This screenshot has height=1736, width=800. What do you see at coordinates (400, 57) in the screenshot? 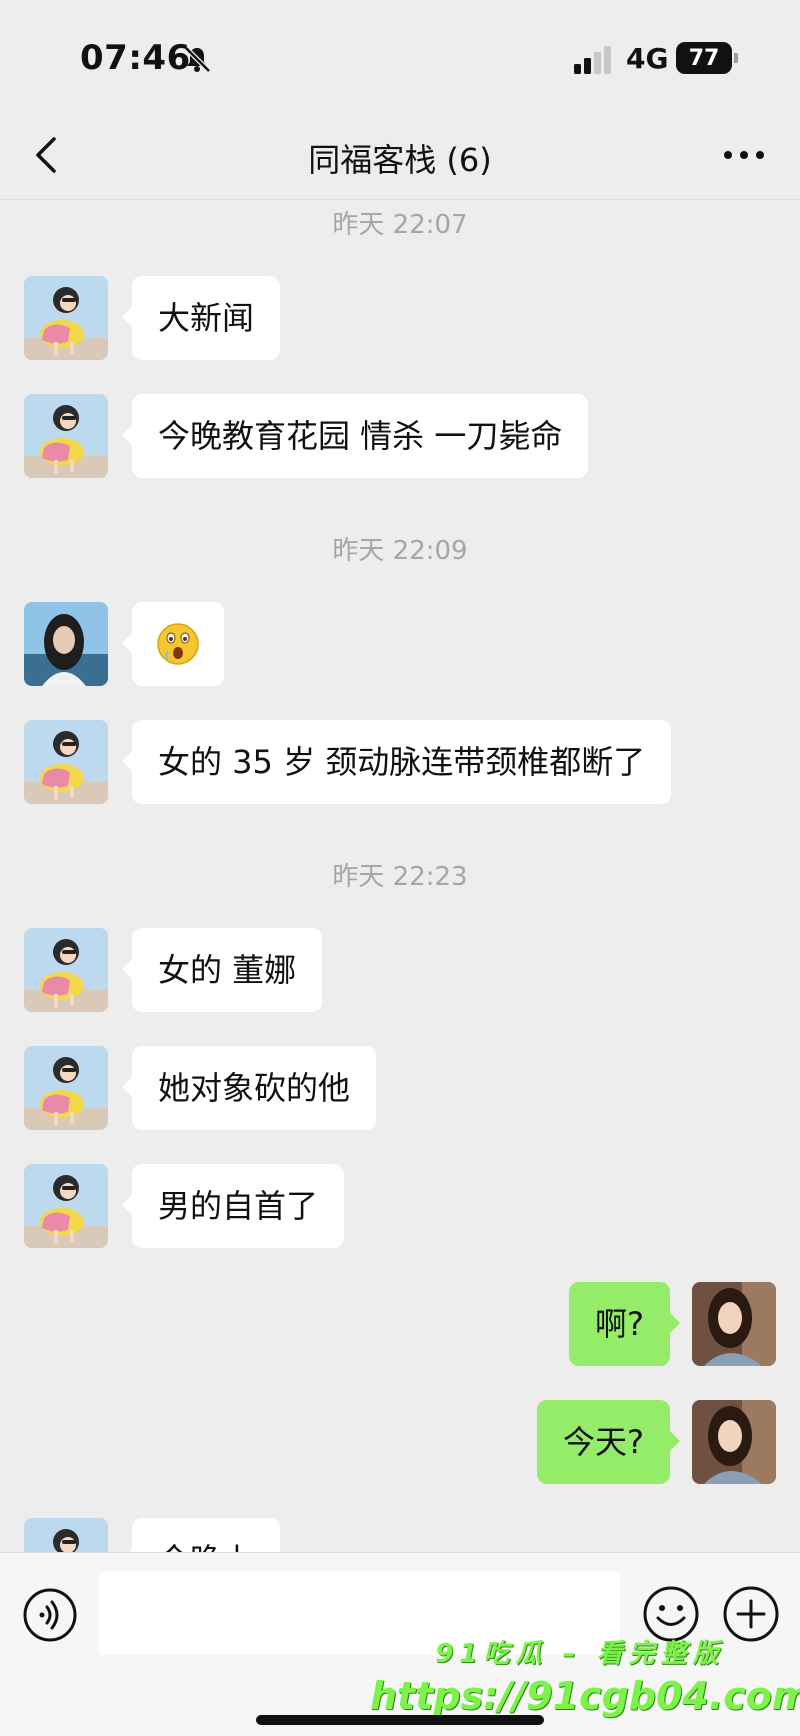
I see `status-bar: 07:46 4G 77` at bounding box center [400, 57].